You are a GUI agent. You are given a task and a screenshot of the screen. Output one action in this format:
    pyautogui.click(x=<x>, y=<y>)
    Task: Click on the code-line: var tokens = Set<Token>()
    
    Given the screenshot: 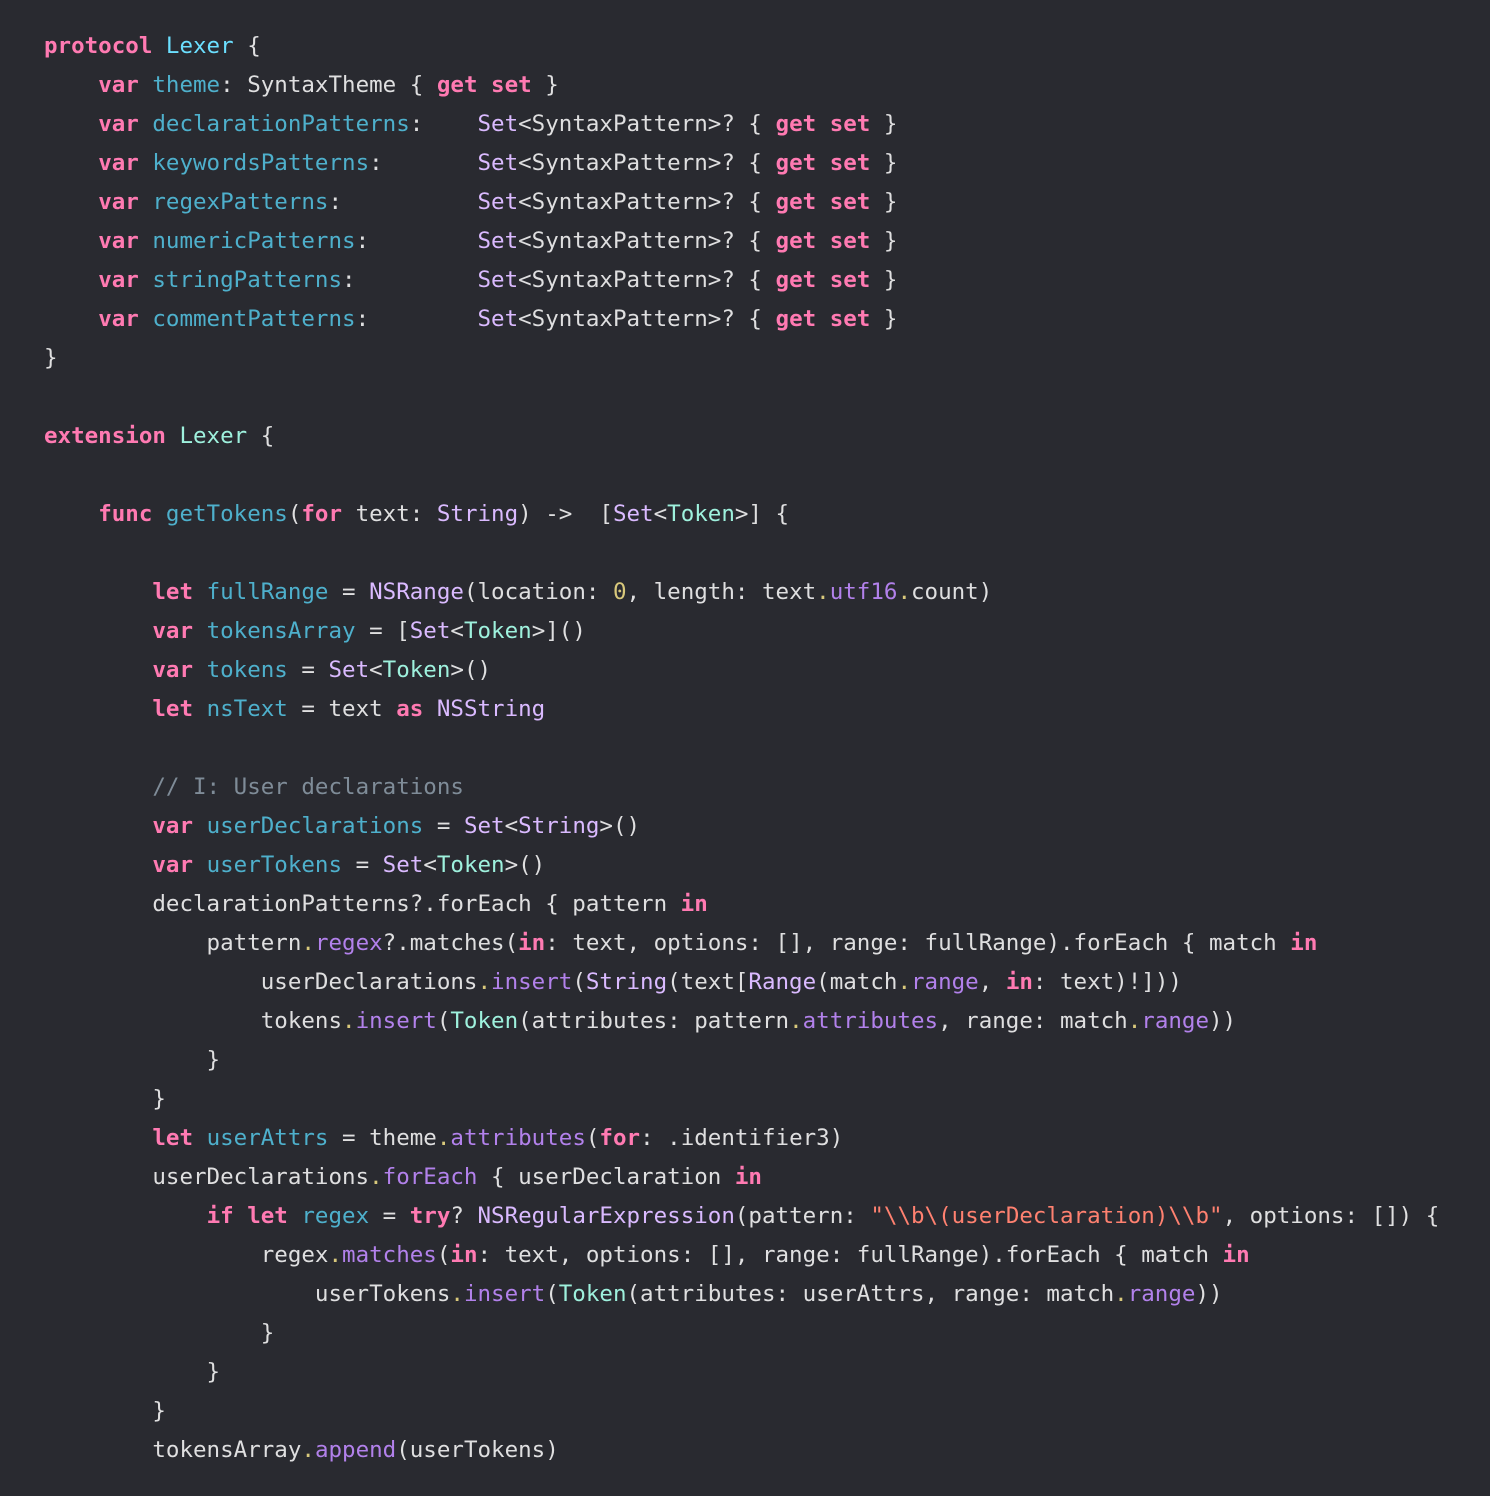 What is the action you would take?
    pyautogui.click(x=741, y=670)
    